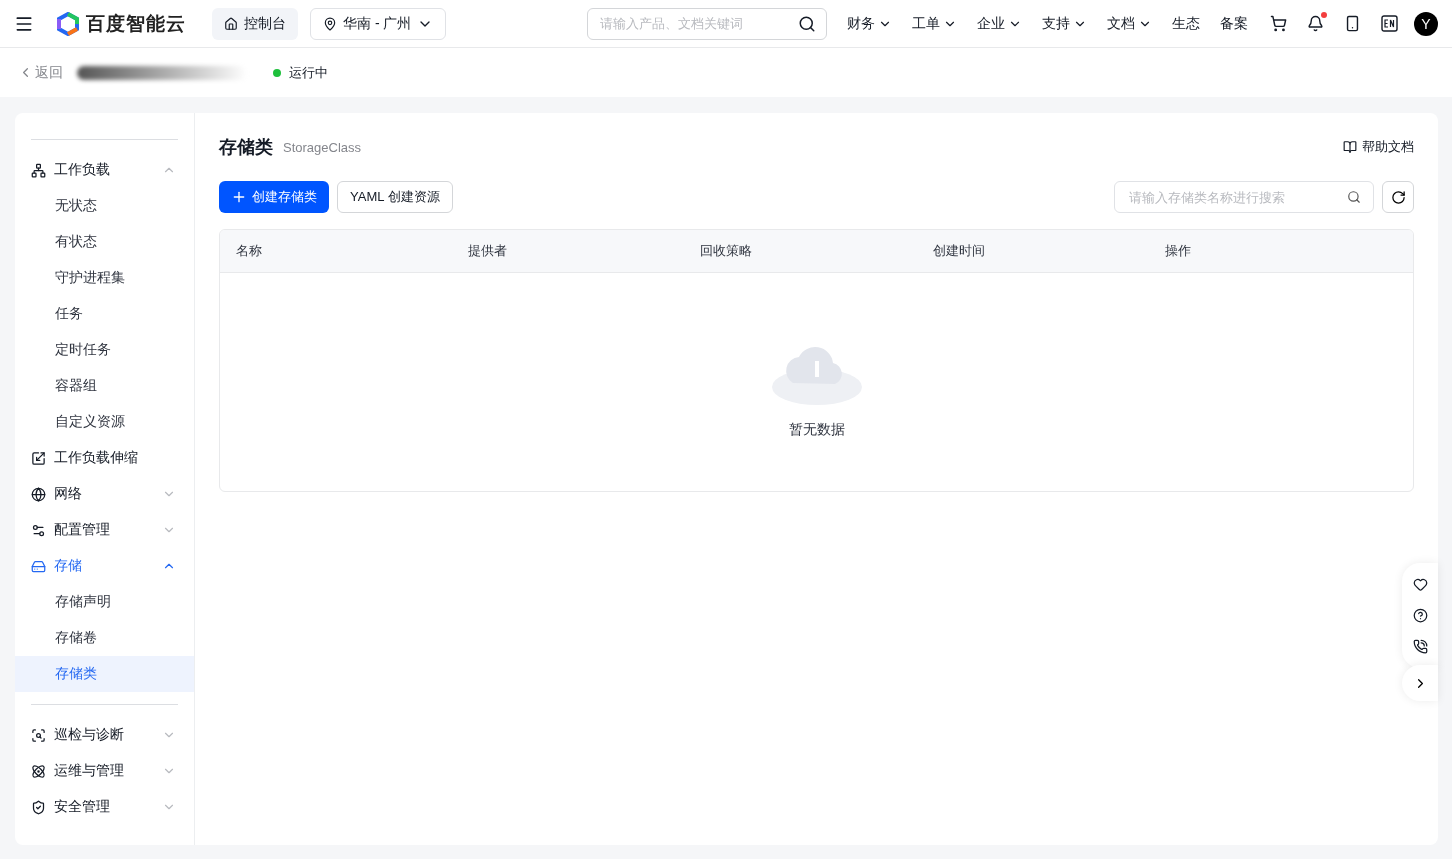 Image resolution: width=1452 pixels, height=859 pixels. What do you see at coordinates (727, 251) in the screenshot?
I see `column-header: 回收策略` at bounding box center [727, 251].